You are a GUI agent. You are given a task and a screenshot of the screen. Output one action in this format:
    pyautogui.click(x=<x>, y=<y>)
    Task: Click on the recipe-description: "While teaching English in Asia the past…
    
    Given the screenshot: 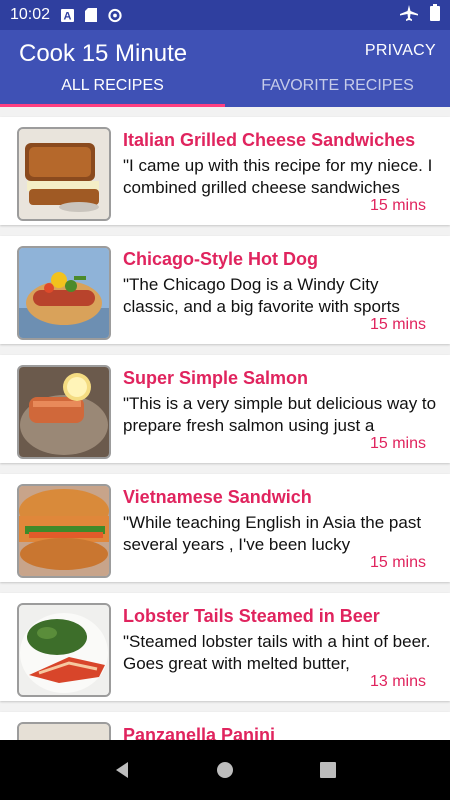 What is the action you would take?
    pyautogui.click(x=272, y=533)
    